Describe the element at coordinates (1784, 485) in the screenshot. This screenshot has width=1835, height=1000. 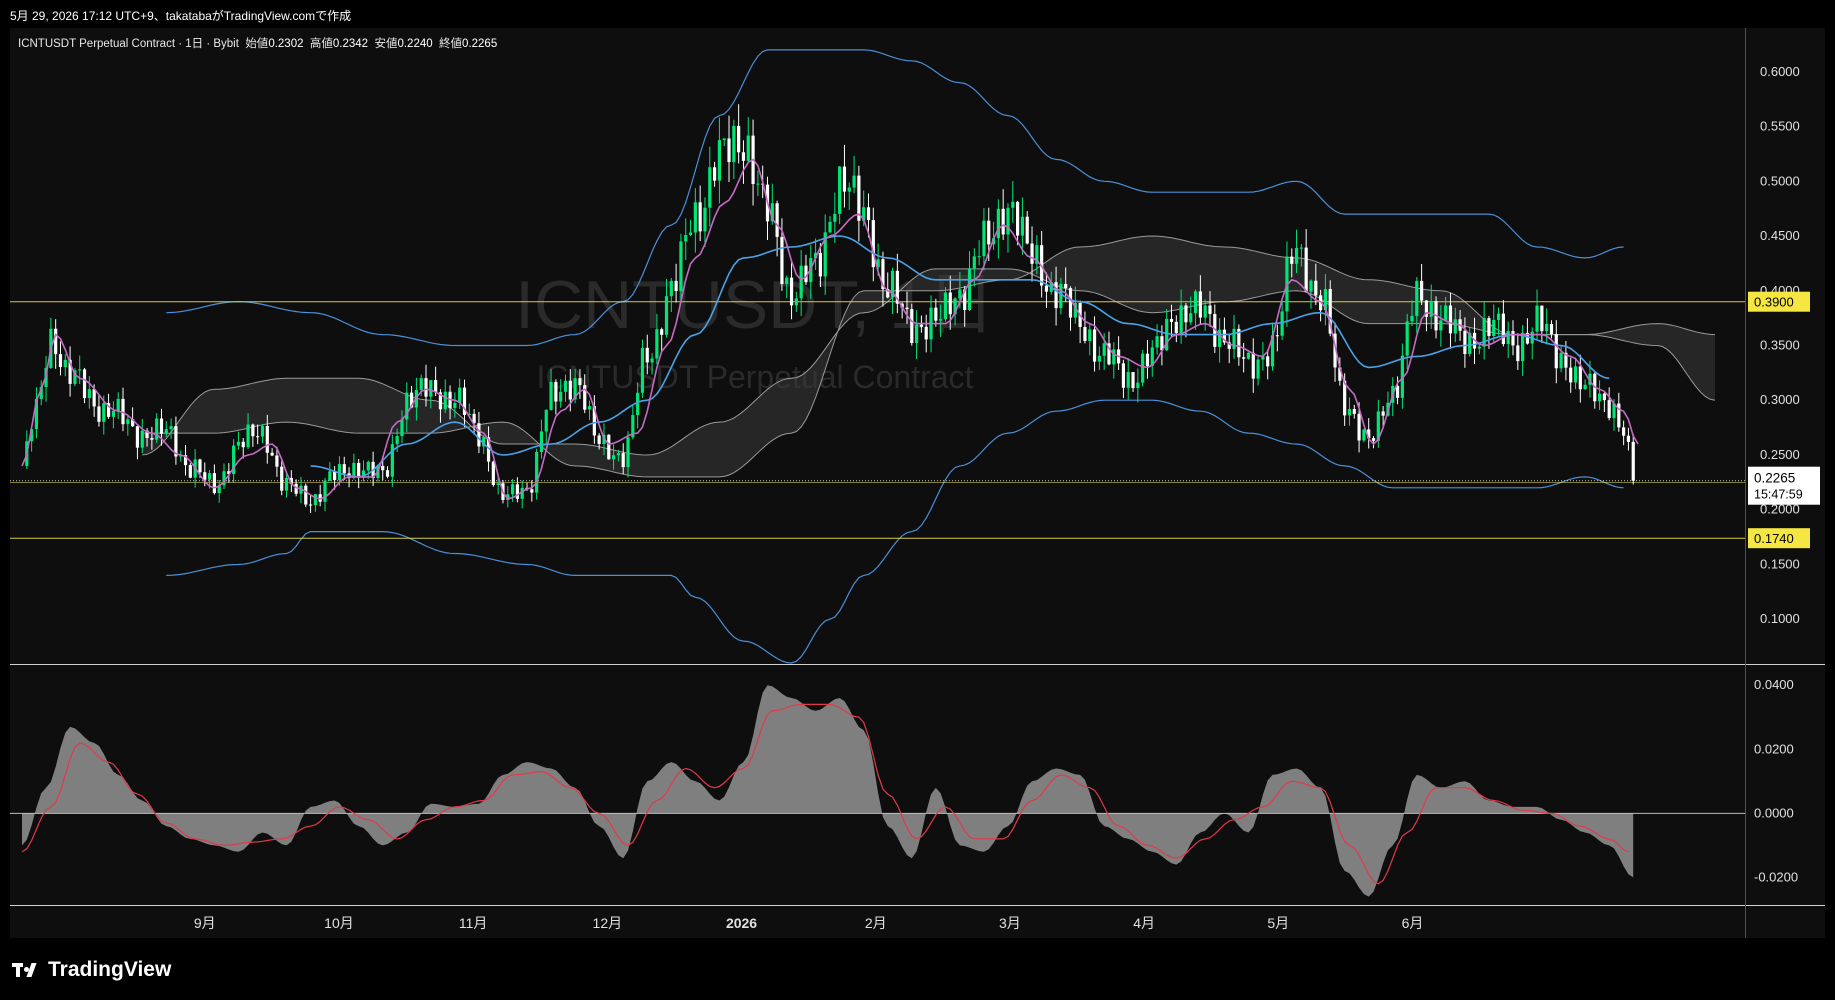
I see `last-price-tag: 0.2265 15:47:59` at that location.